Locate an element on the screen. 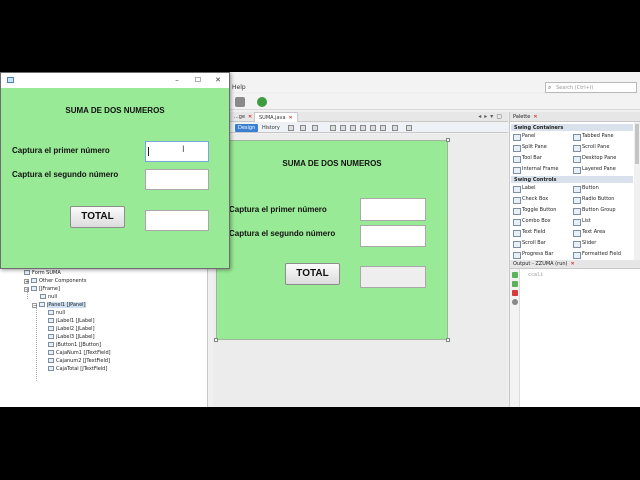  palette-item: Desktop Pane is located at coordinates (594, 159).